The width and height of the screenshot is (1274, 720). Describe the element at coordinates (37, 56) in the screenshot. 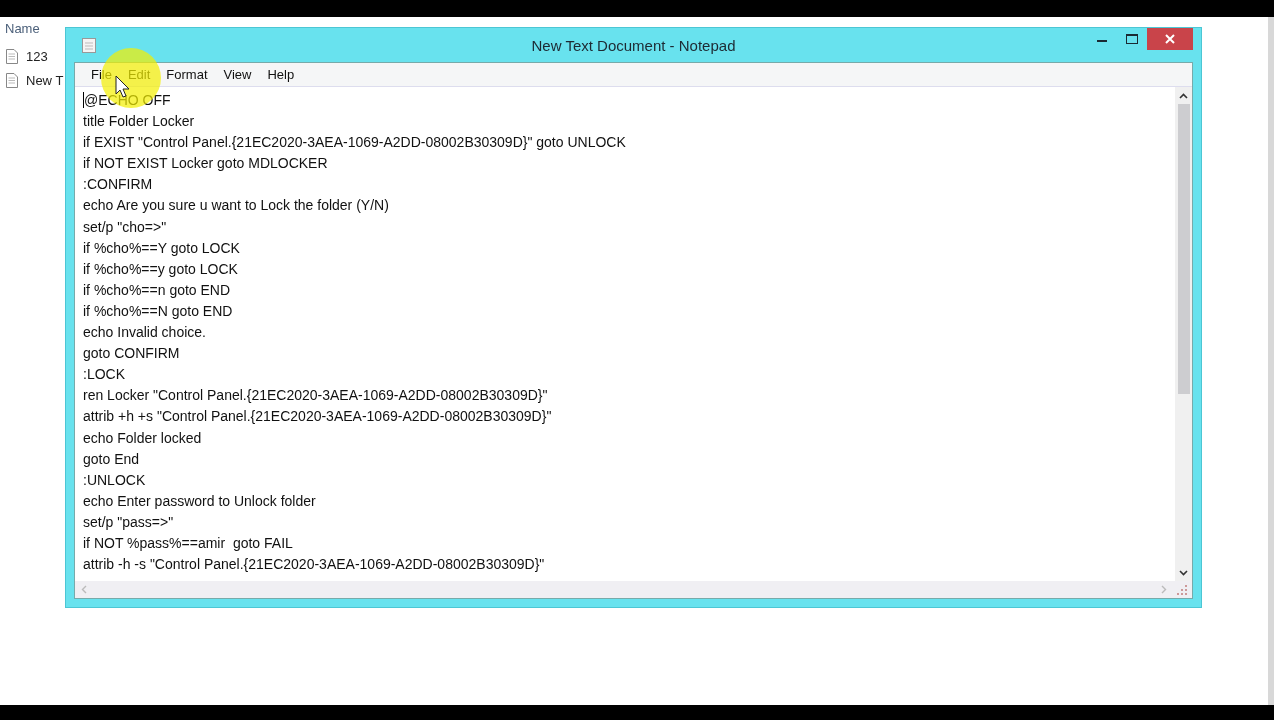

I see `file-name: 123` at that location.